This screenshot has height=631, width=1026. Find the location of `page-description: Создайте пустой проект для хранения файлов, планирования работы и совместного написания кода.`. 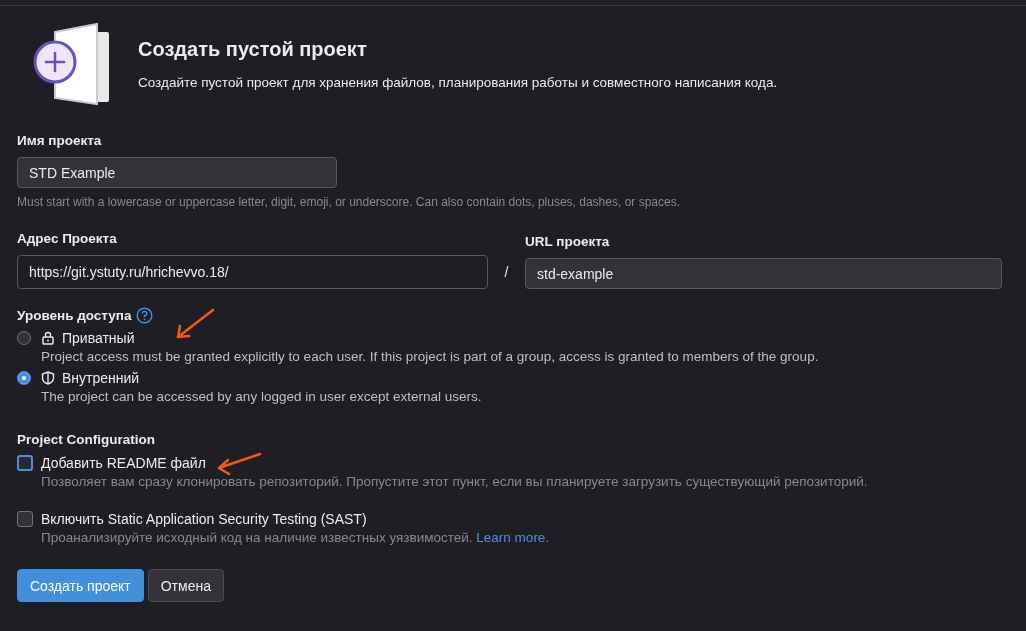

page-description: Создайте пустой проект для хранения файлов, планирования работы и совместного написания кода. is located at coordinates (458, 82).